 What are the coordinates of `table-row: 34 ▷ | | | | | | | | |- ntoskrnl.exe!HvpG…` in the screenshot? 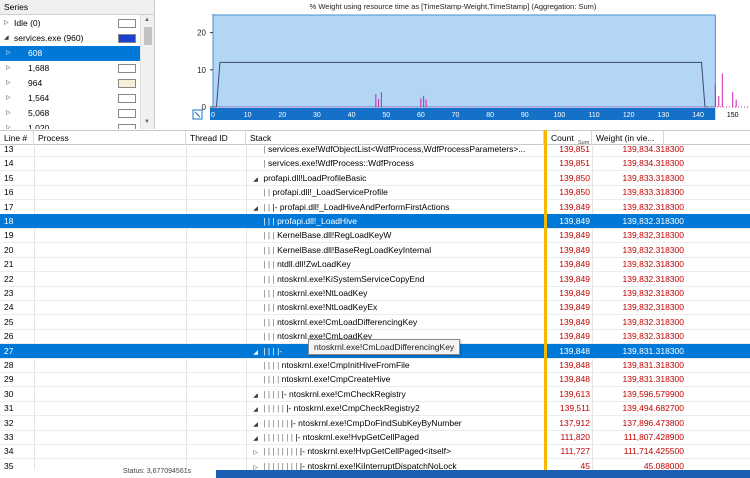 It's located at (375, 452).